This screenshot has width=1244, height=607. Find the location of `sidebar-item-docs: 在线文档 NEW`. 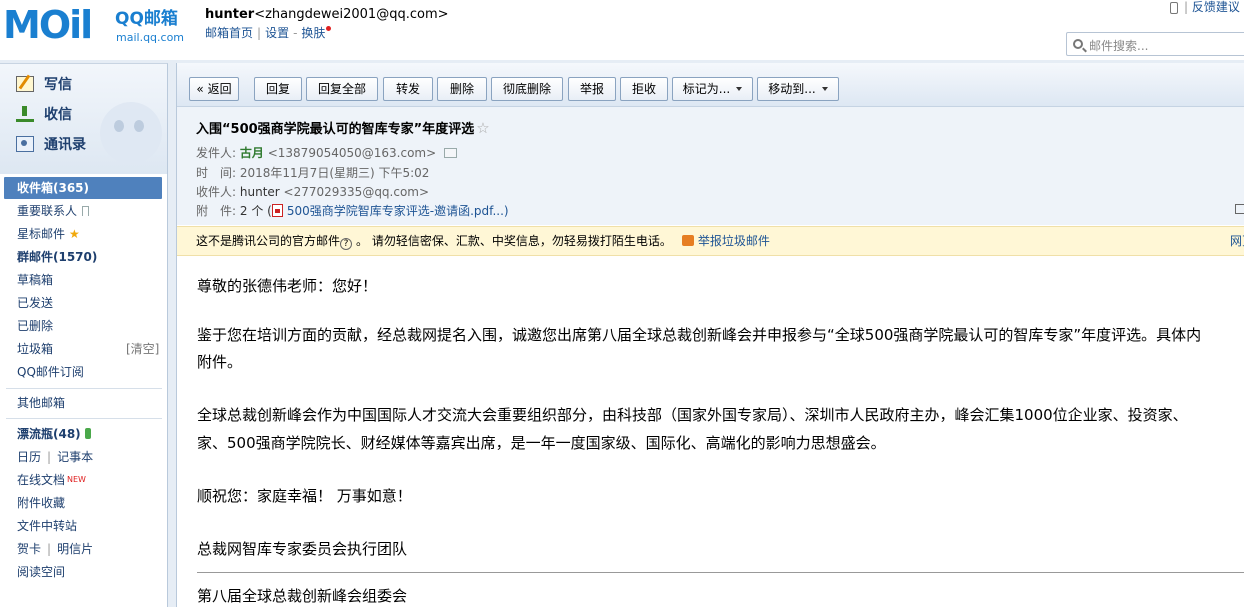

sidebar-item-docs: 在线文档 NEW is located at coordinates (51, 480).